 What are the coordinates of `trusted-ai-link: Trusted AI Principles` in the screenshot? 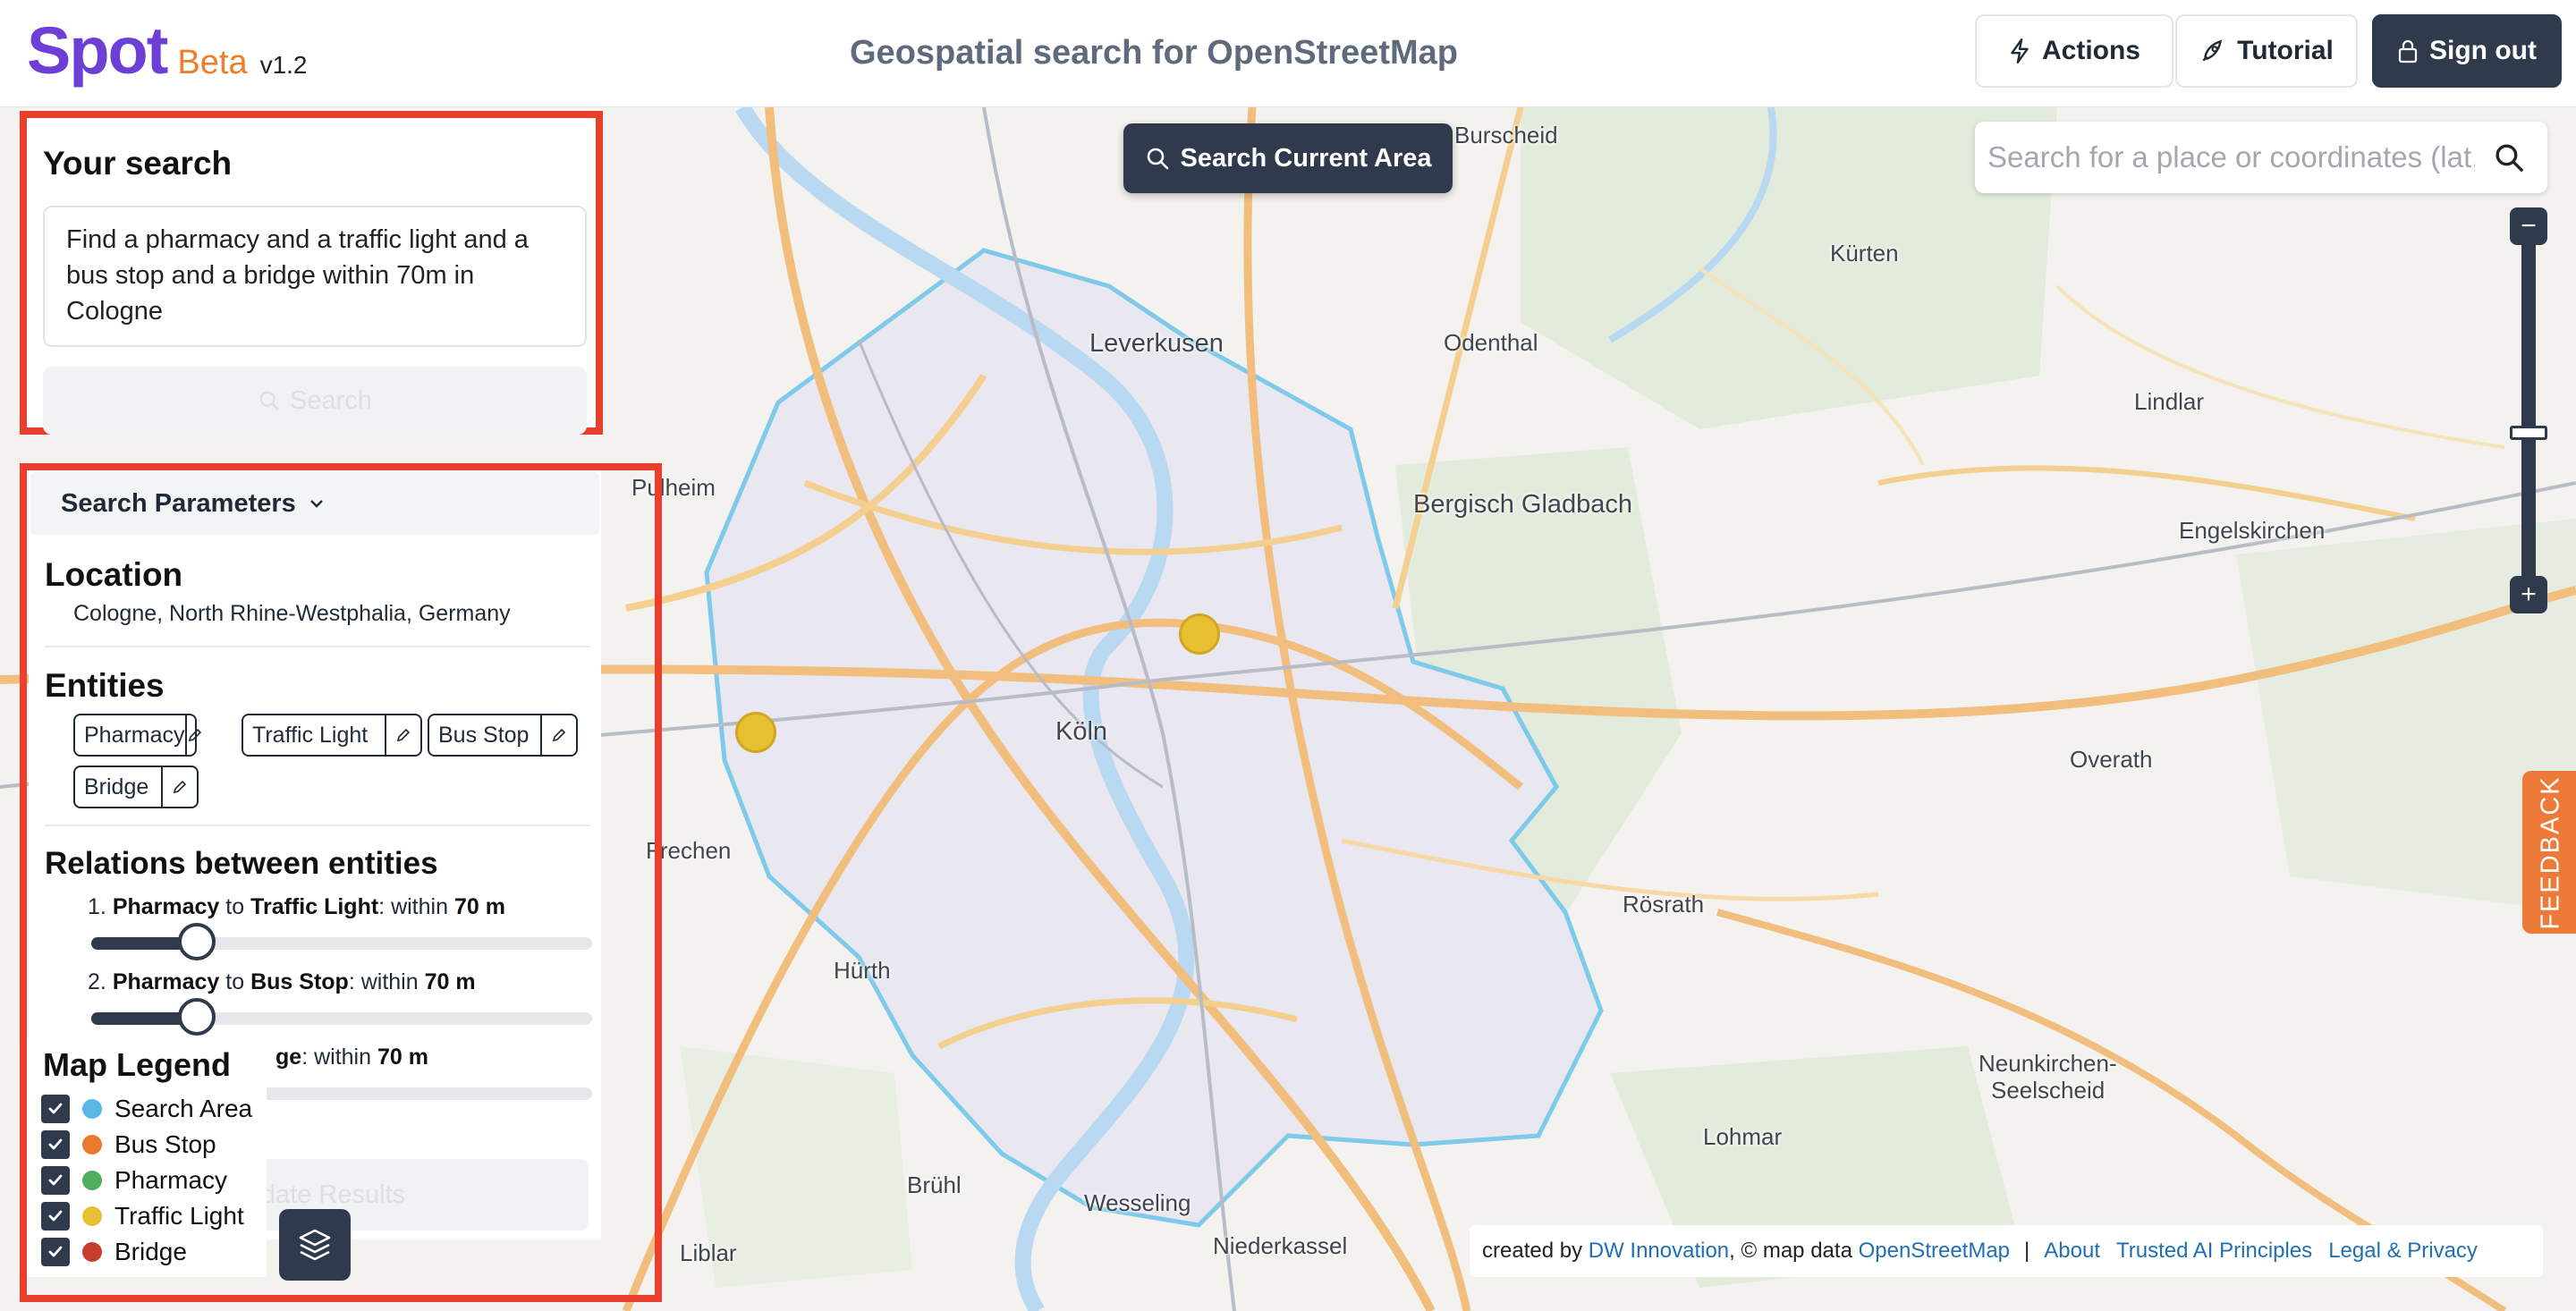 It's located at (2214, 1251).